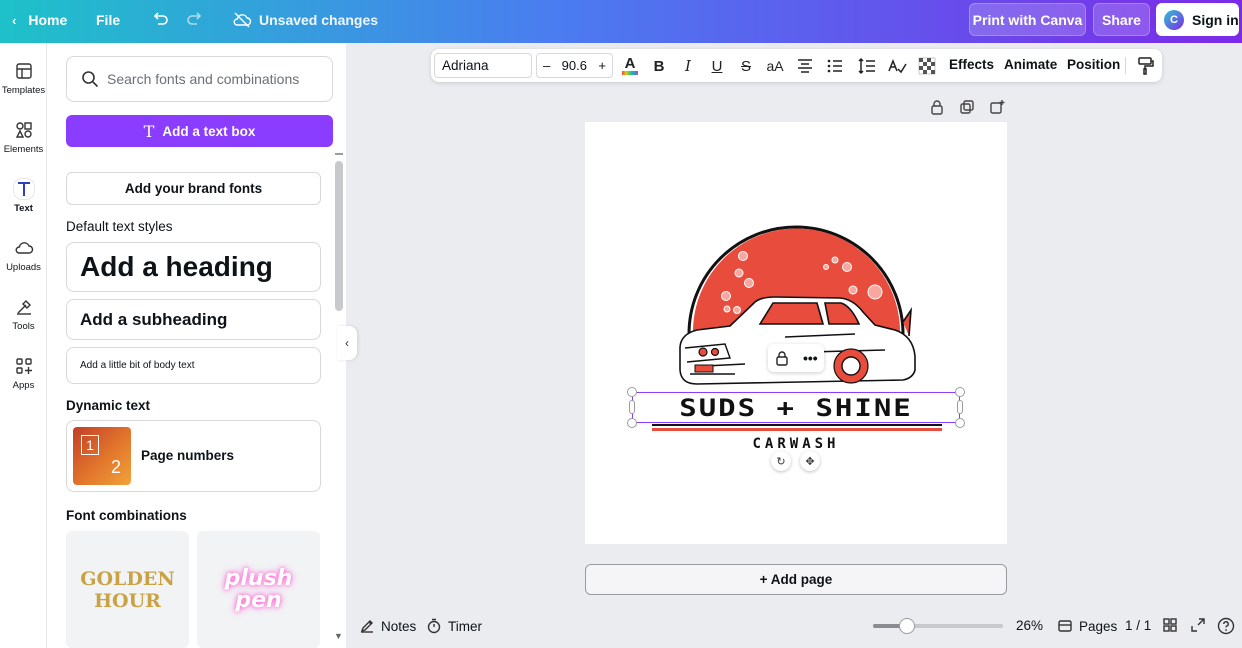  What do you see at coordinates (1146, 66) in the screenshot?
I see `copy-style-icon` at bounding box center [1146, 66].